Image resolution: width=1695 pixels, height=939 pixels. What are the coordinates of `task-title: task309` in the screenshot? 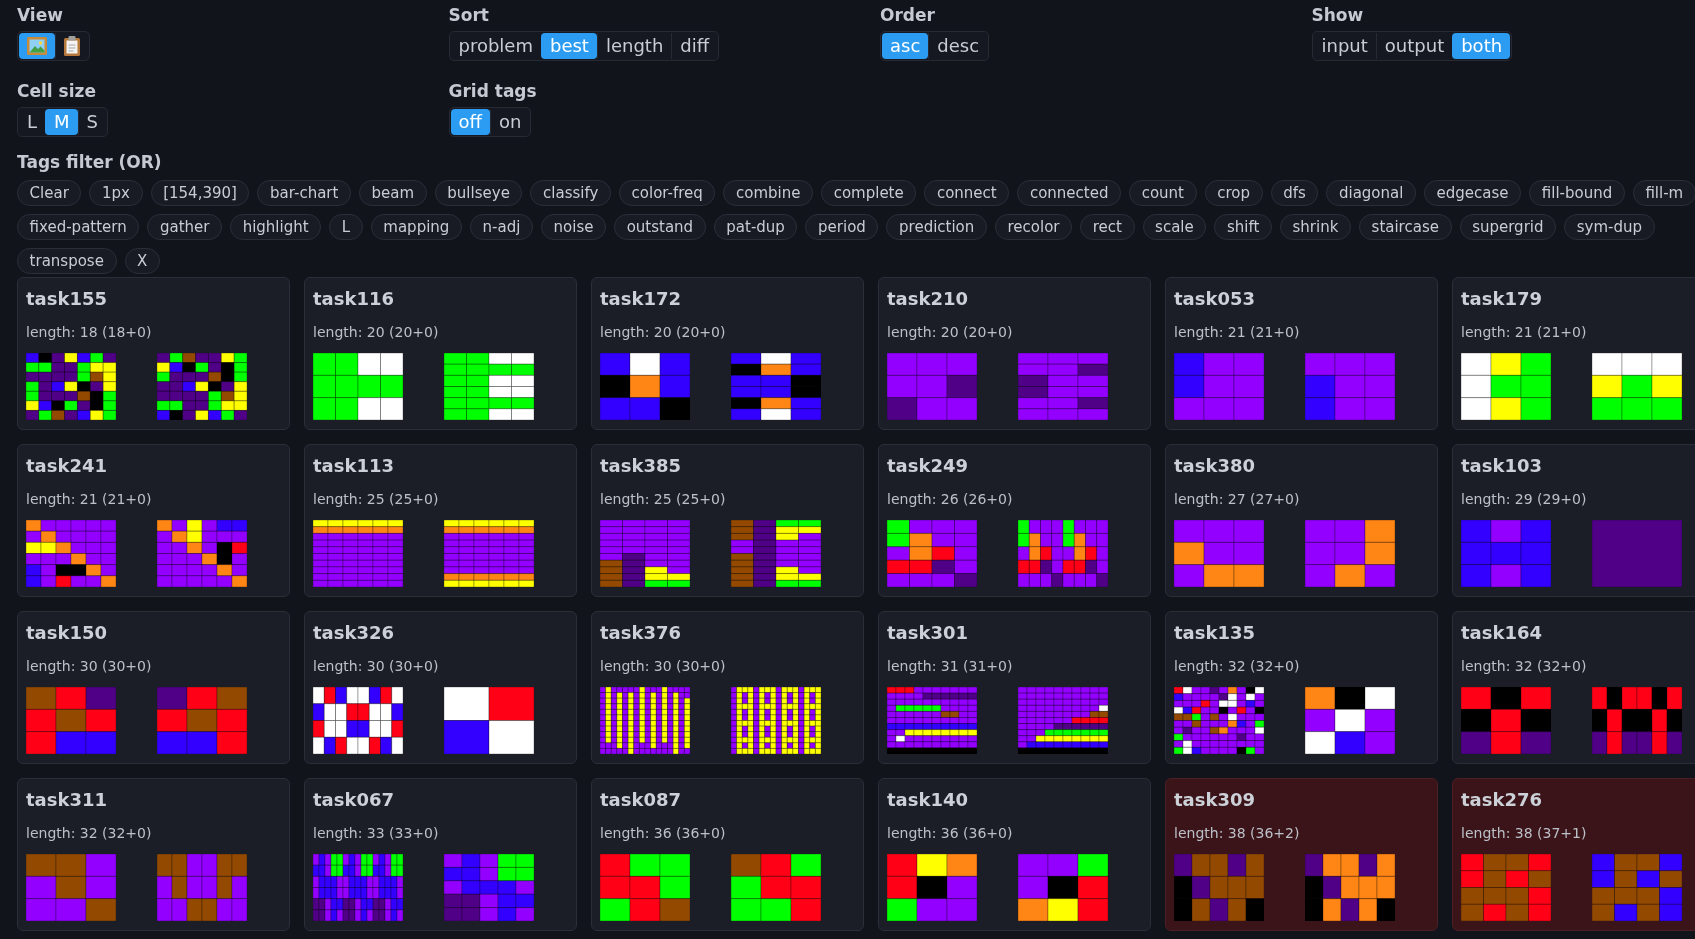 It's located at (1215, 800).